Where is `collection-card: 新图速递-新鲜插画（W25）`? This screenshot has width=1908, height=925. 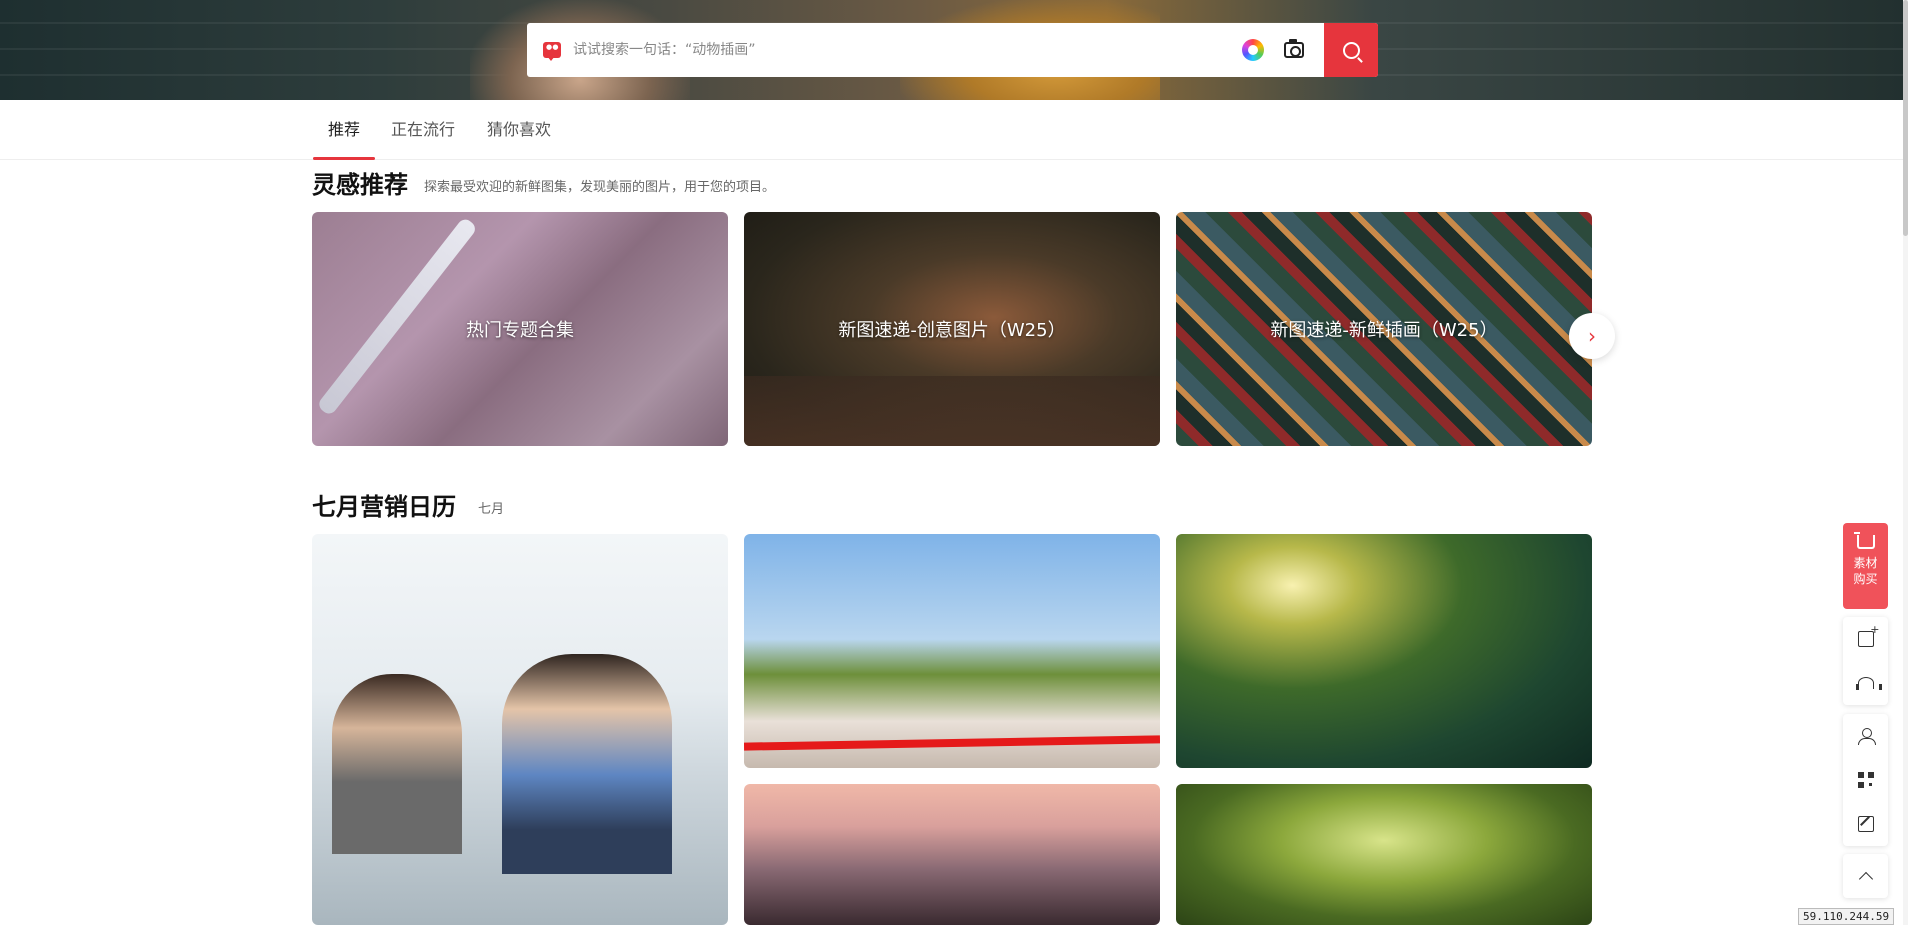
collection-card: 新图速递-新鲜插画（W25） is located at coordinates (1384, 329).